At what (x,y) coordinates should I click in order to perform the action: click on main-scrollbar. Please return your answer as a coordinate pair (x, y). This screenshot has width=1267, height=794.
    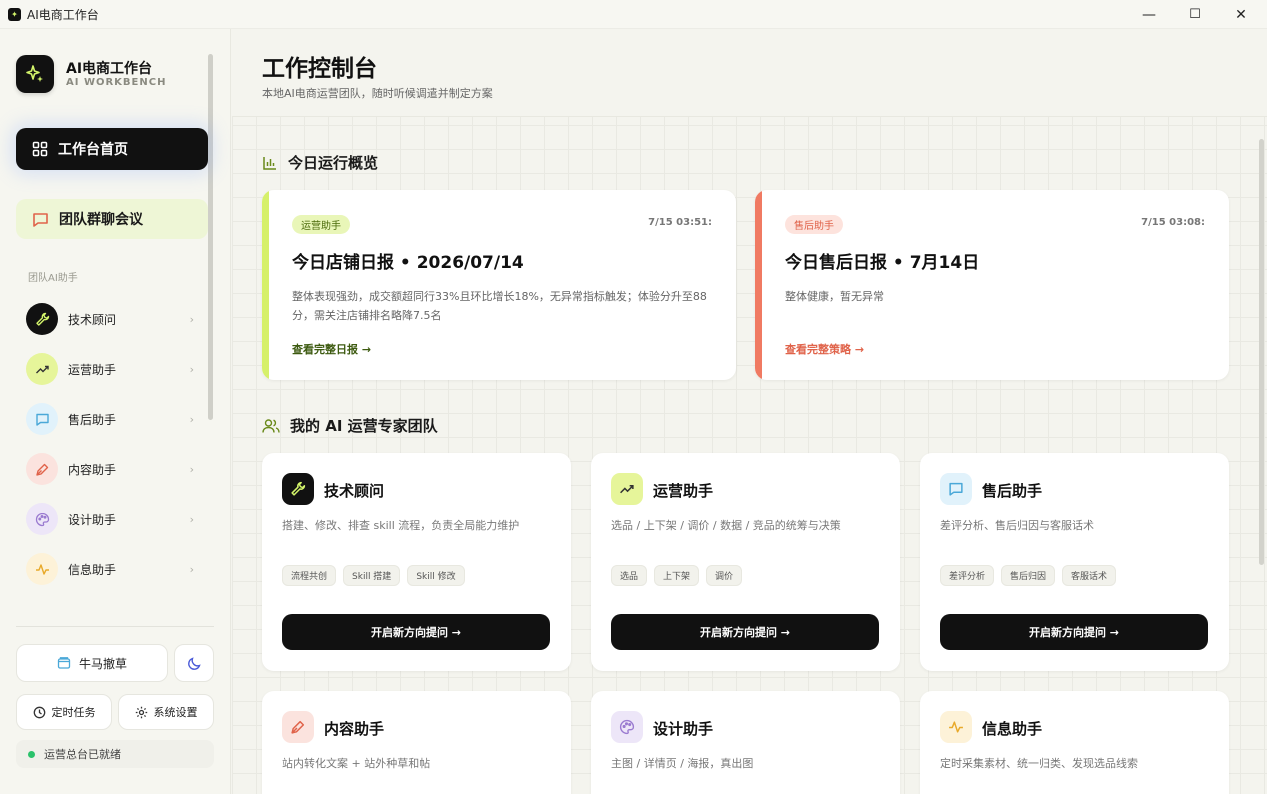
    Looking at the image, I should click on (1261, 352).